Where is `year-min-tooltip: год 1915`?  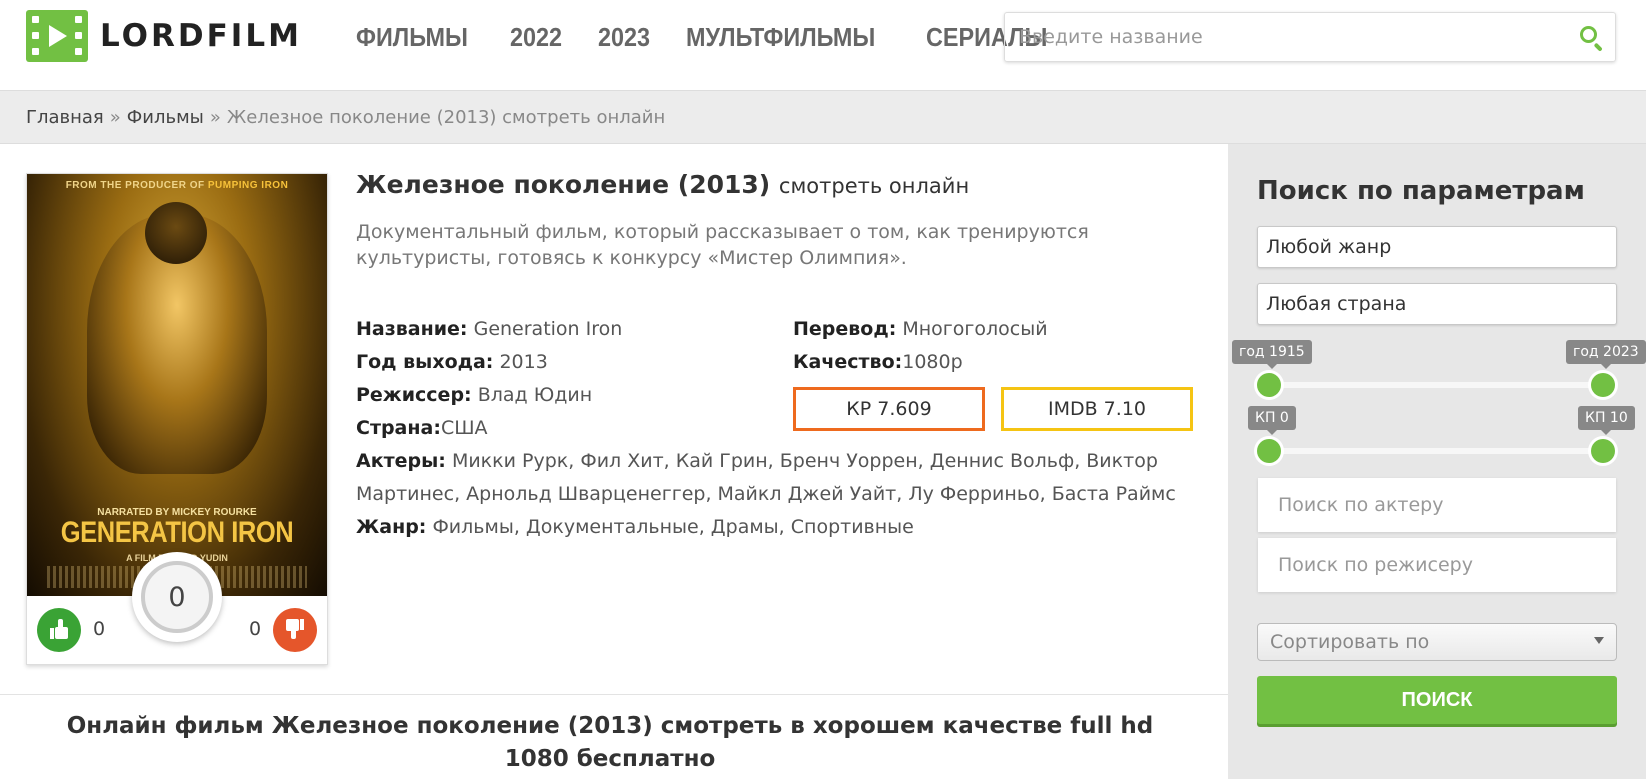 year-min-tooltip: год 1915 is located at coordinates (1272, 354).